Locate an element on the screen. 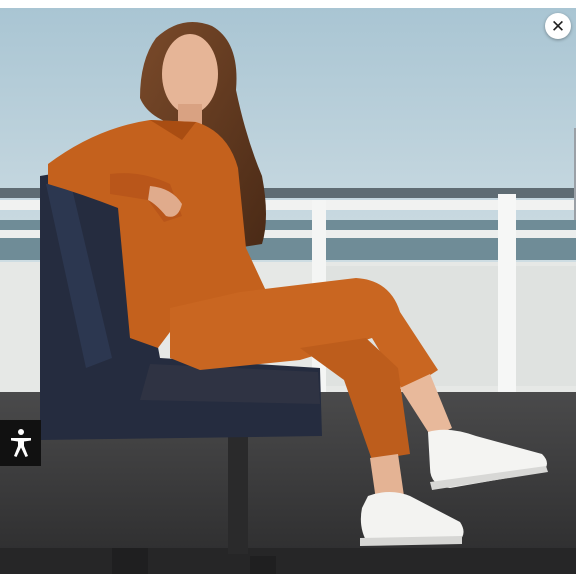 The width and height of the screenshot is (580, 580). close-button: ✕ is located at coordinates (558, 26).